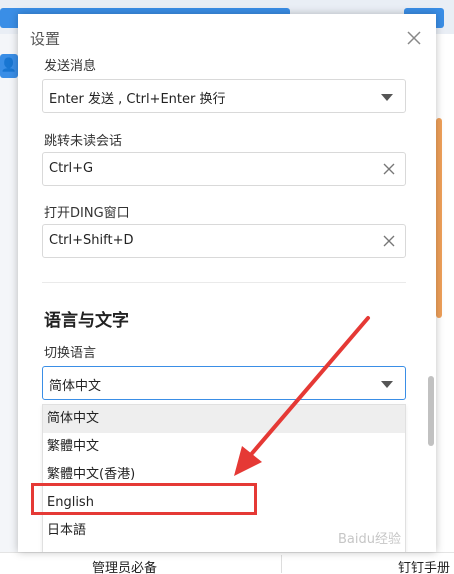 This screenshot has height=574, width=454. I want to click on language-selected-value: 简体中文, so click(75, 386).